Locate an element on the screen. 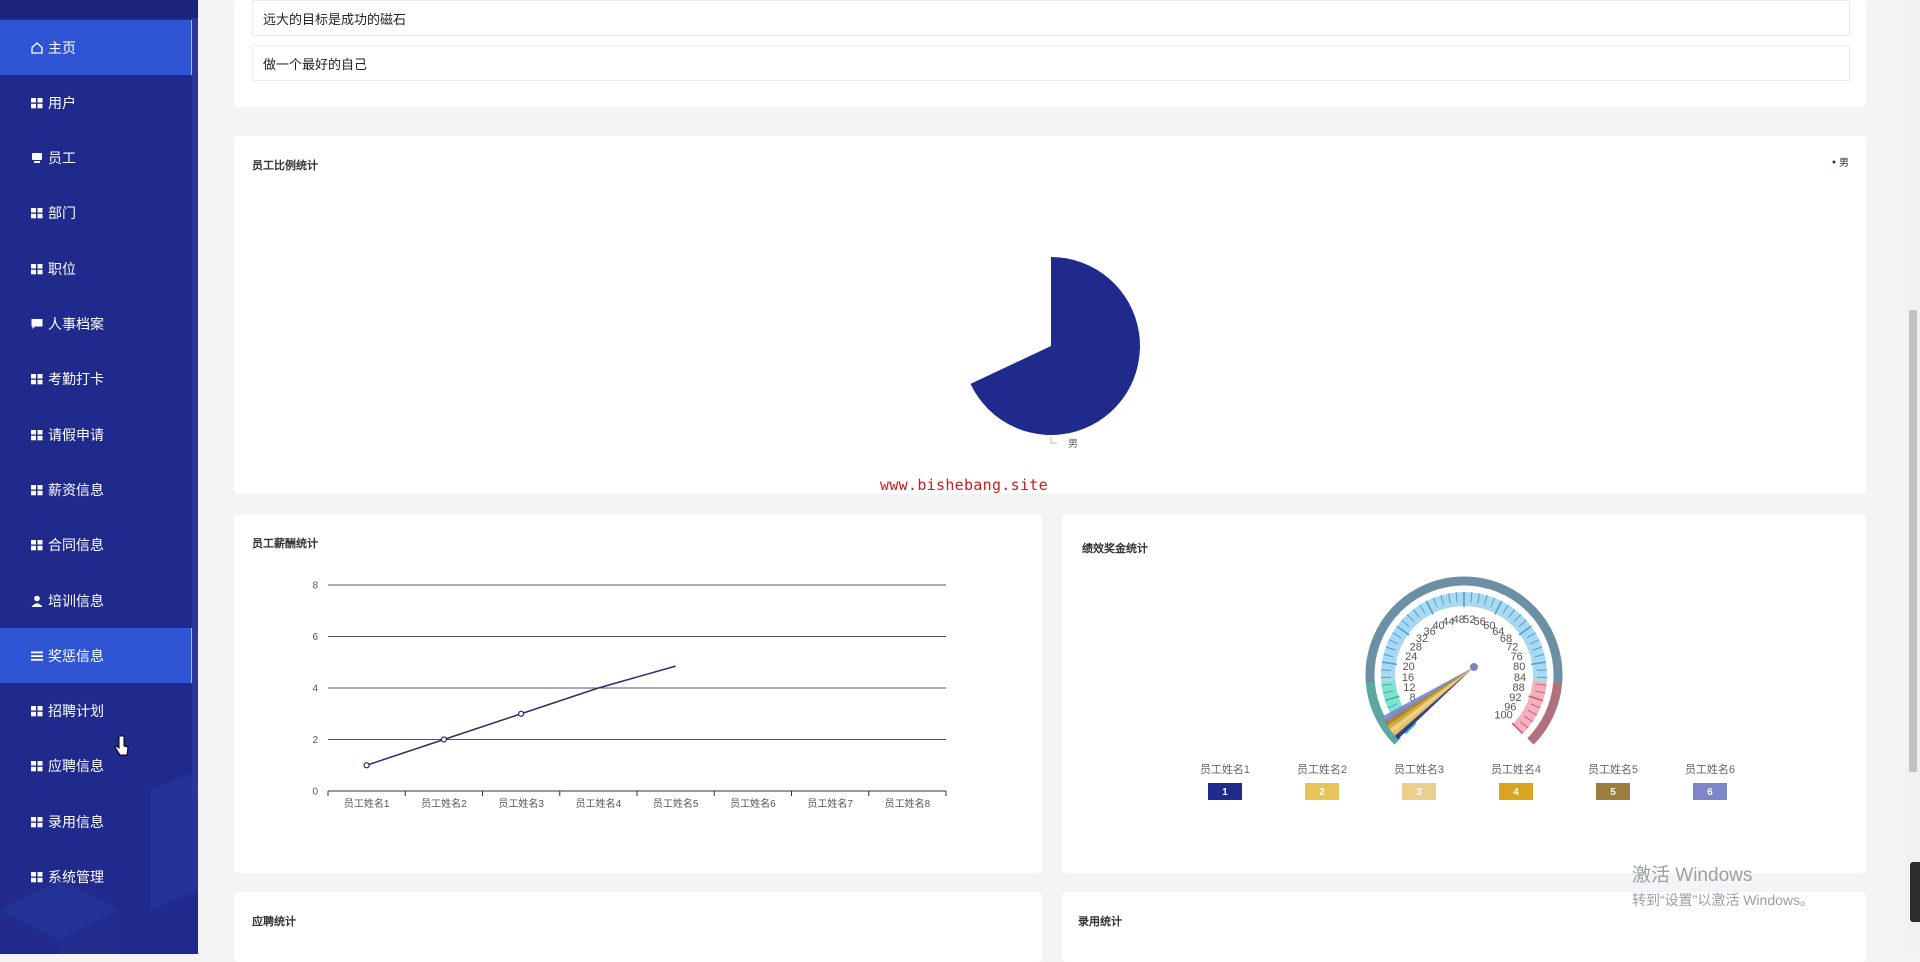  y-tick-label: 6 is located at coordinates (315, 637).